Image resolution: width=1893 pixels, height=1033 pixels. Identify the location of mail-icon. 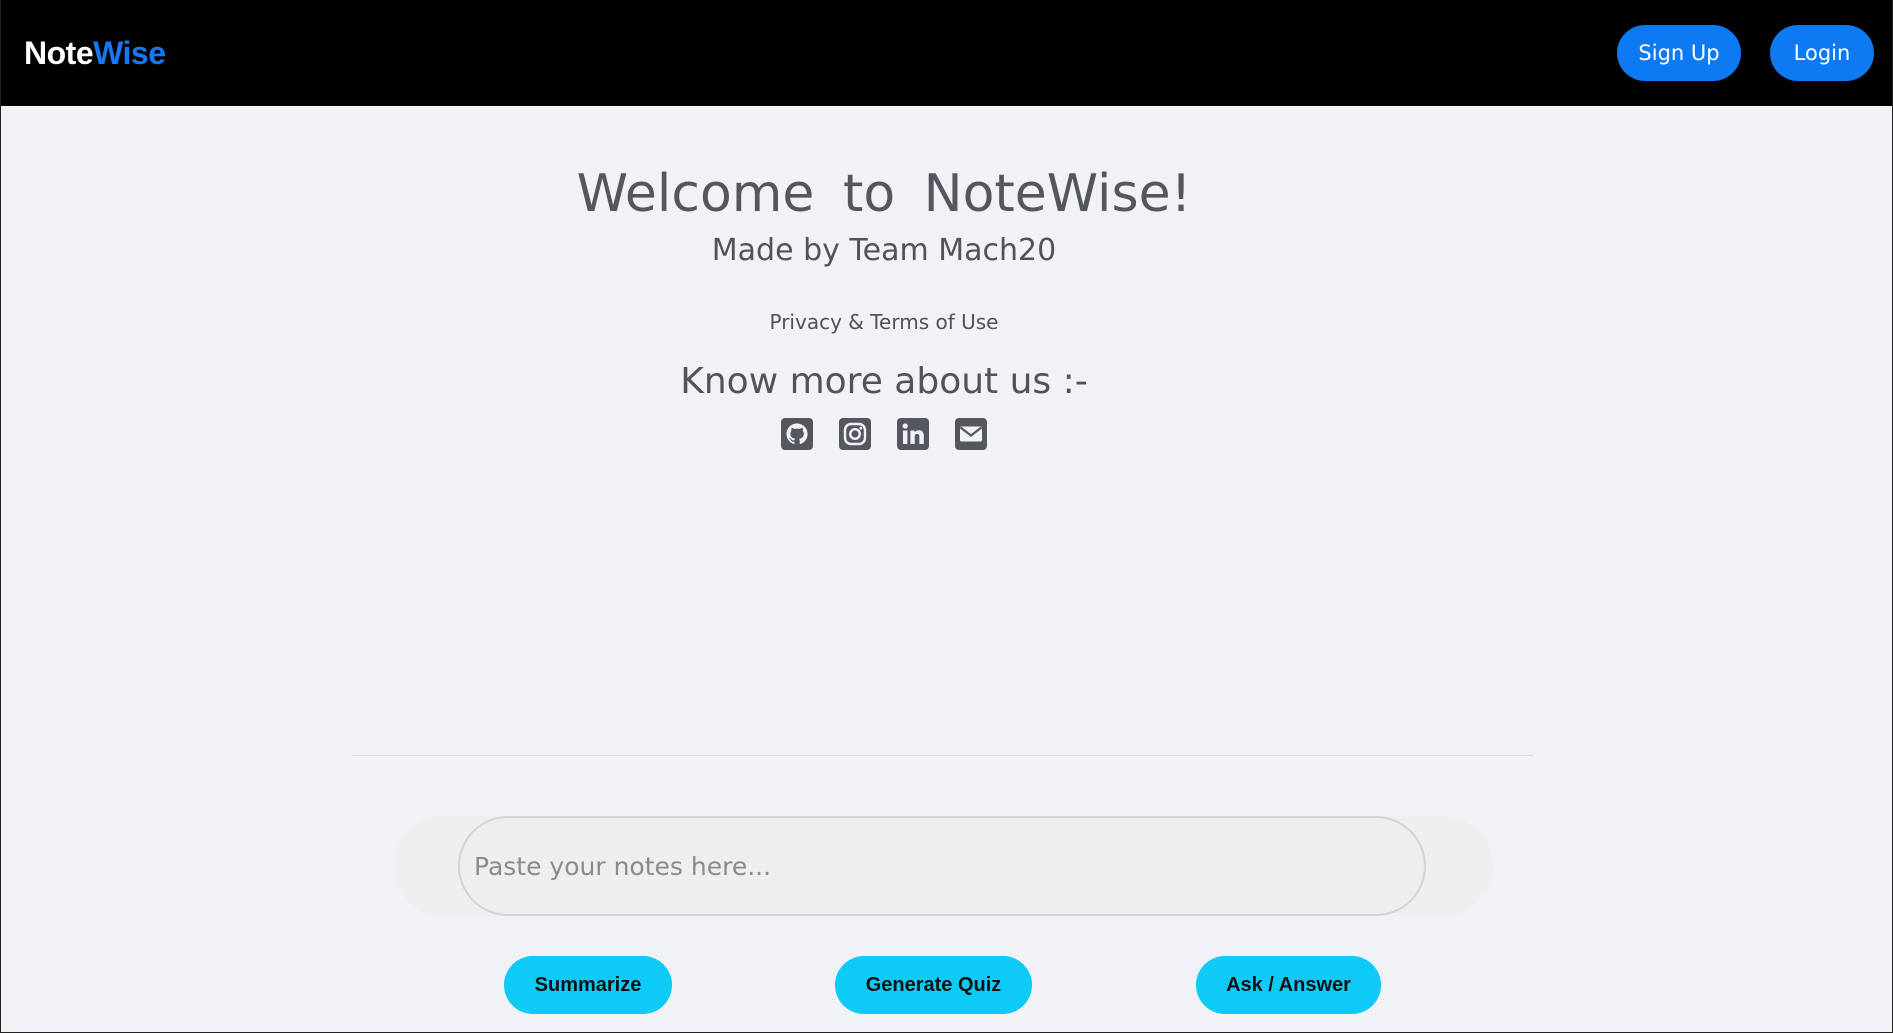
(971, 434).